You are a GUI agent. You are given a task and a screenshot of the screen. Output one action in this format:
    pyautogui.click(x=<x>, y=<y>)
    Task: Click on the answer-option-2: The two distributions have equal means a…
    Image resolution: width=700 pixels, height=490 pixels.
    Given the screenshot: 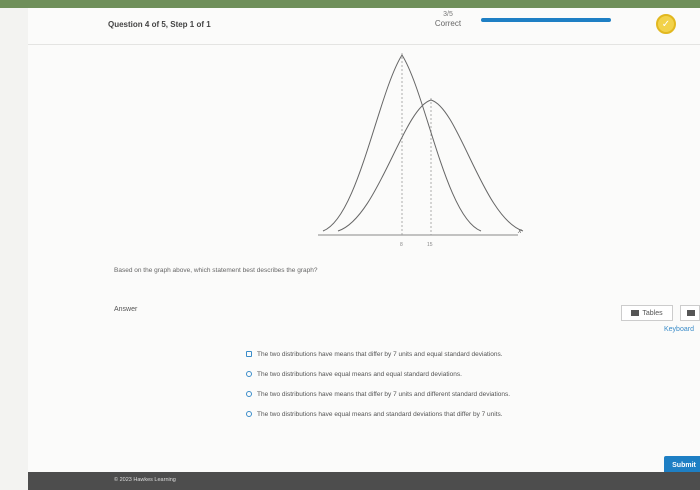 What is the action you would take?
    pyautogui.click(x=378, y=374)
    